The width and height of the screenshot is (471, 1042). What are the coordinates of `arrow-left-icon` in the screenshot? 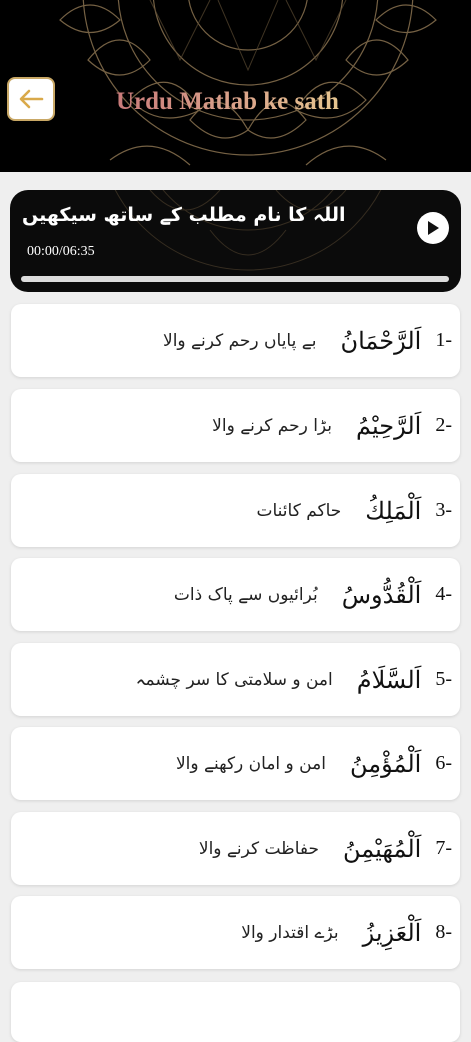 It's located at (31, 99).